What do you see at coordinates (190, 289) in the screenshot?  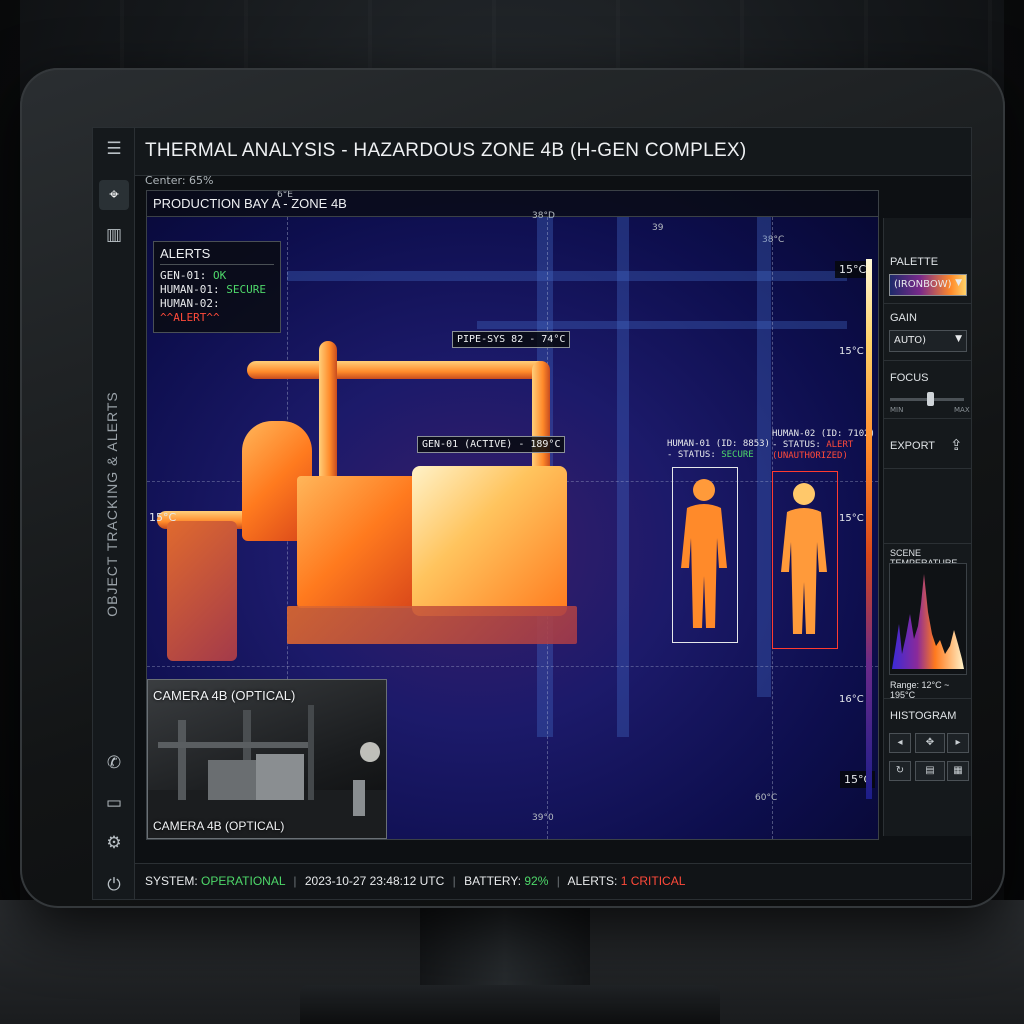 I see `alert-name: HUMAN-01:` at bounding box center [190, 289].